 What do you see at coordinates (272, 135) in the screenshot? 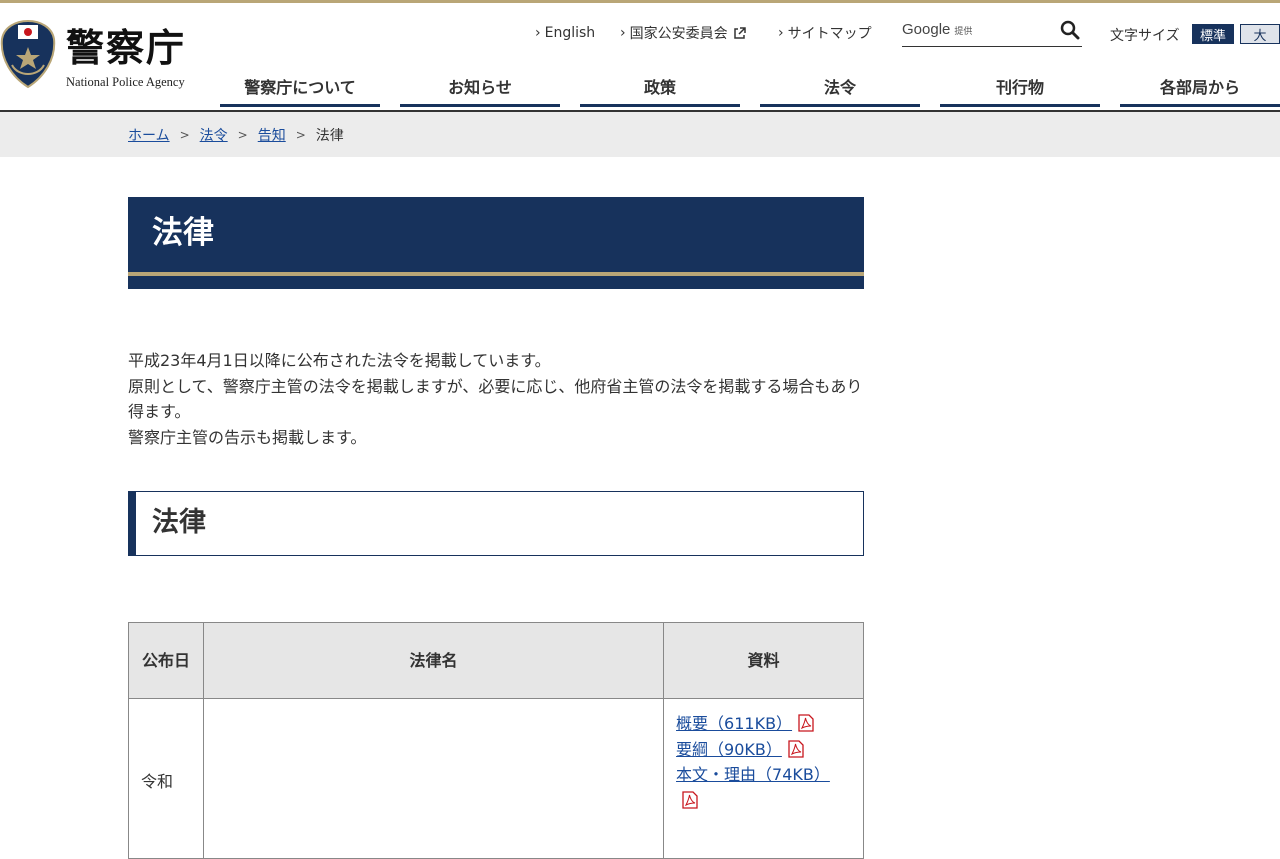
I see `breadcrumb-notices: 告知` at bounding box center [272, 135].